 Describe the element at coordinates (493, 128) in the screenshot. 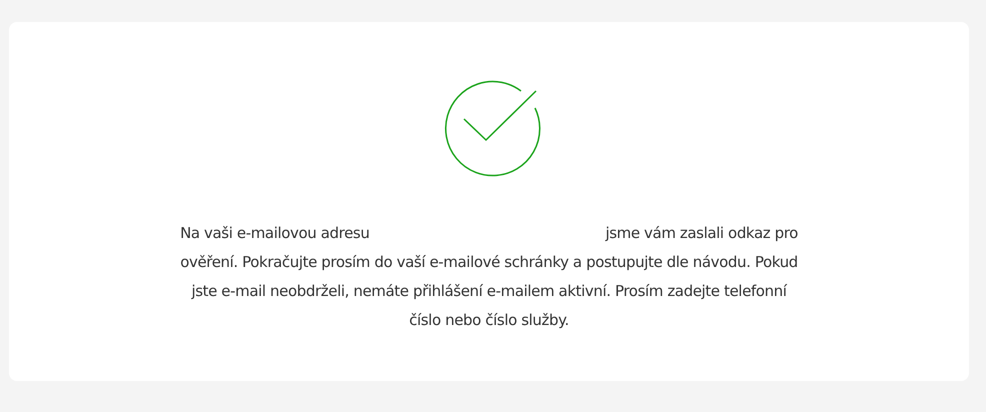

I see `check-circle-icon` at that location.